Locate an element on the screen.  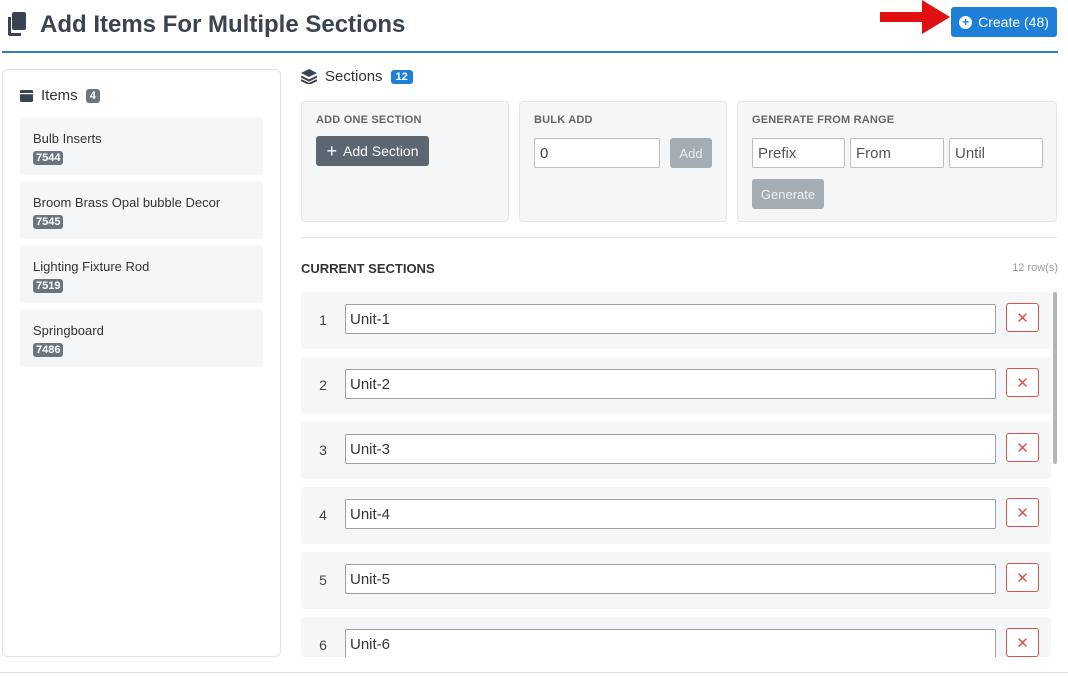
create-button: + Create (48) is located at coordinates (1004, 22).